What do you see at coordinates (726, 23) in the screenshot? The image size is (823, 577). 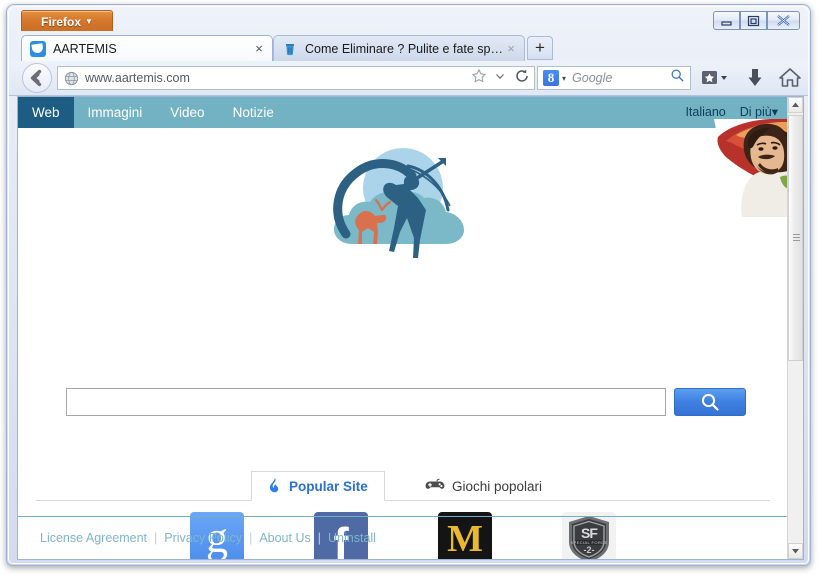 I see `minimize-icon` at bounding box center [726, 23].